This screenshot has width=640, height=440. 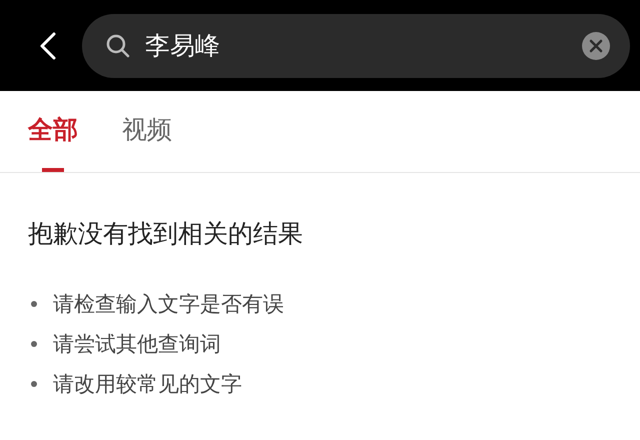 I want to click on tab: 视频, so click(x=147, y=131).